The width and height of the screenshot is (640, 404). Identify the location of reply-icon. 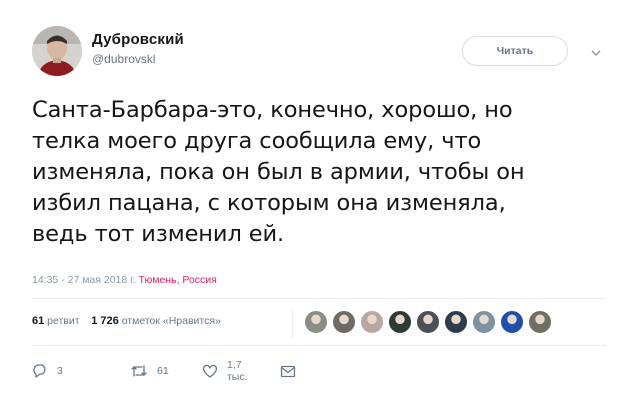
(40, 371).